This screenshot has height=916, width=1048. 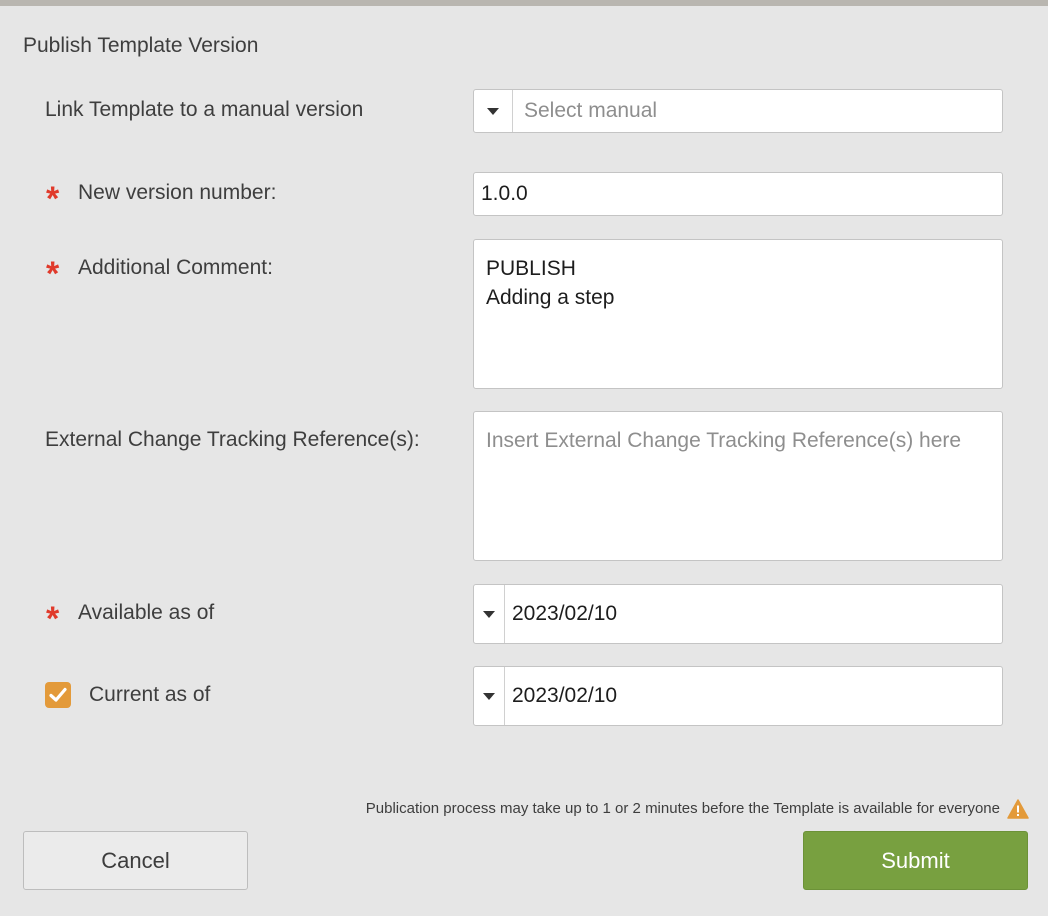 What do you see at coordinates (146, 612) in the screenshot?
I see `available-as-of-label: Available as of` at bounding box center [146, 612].